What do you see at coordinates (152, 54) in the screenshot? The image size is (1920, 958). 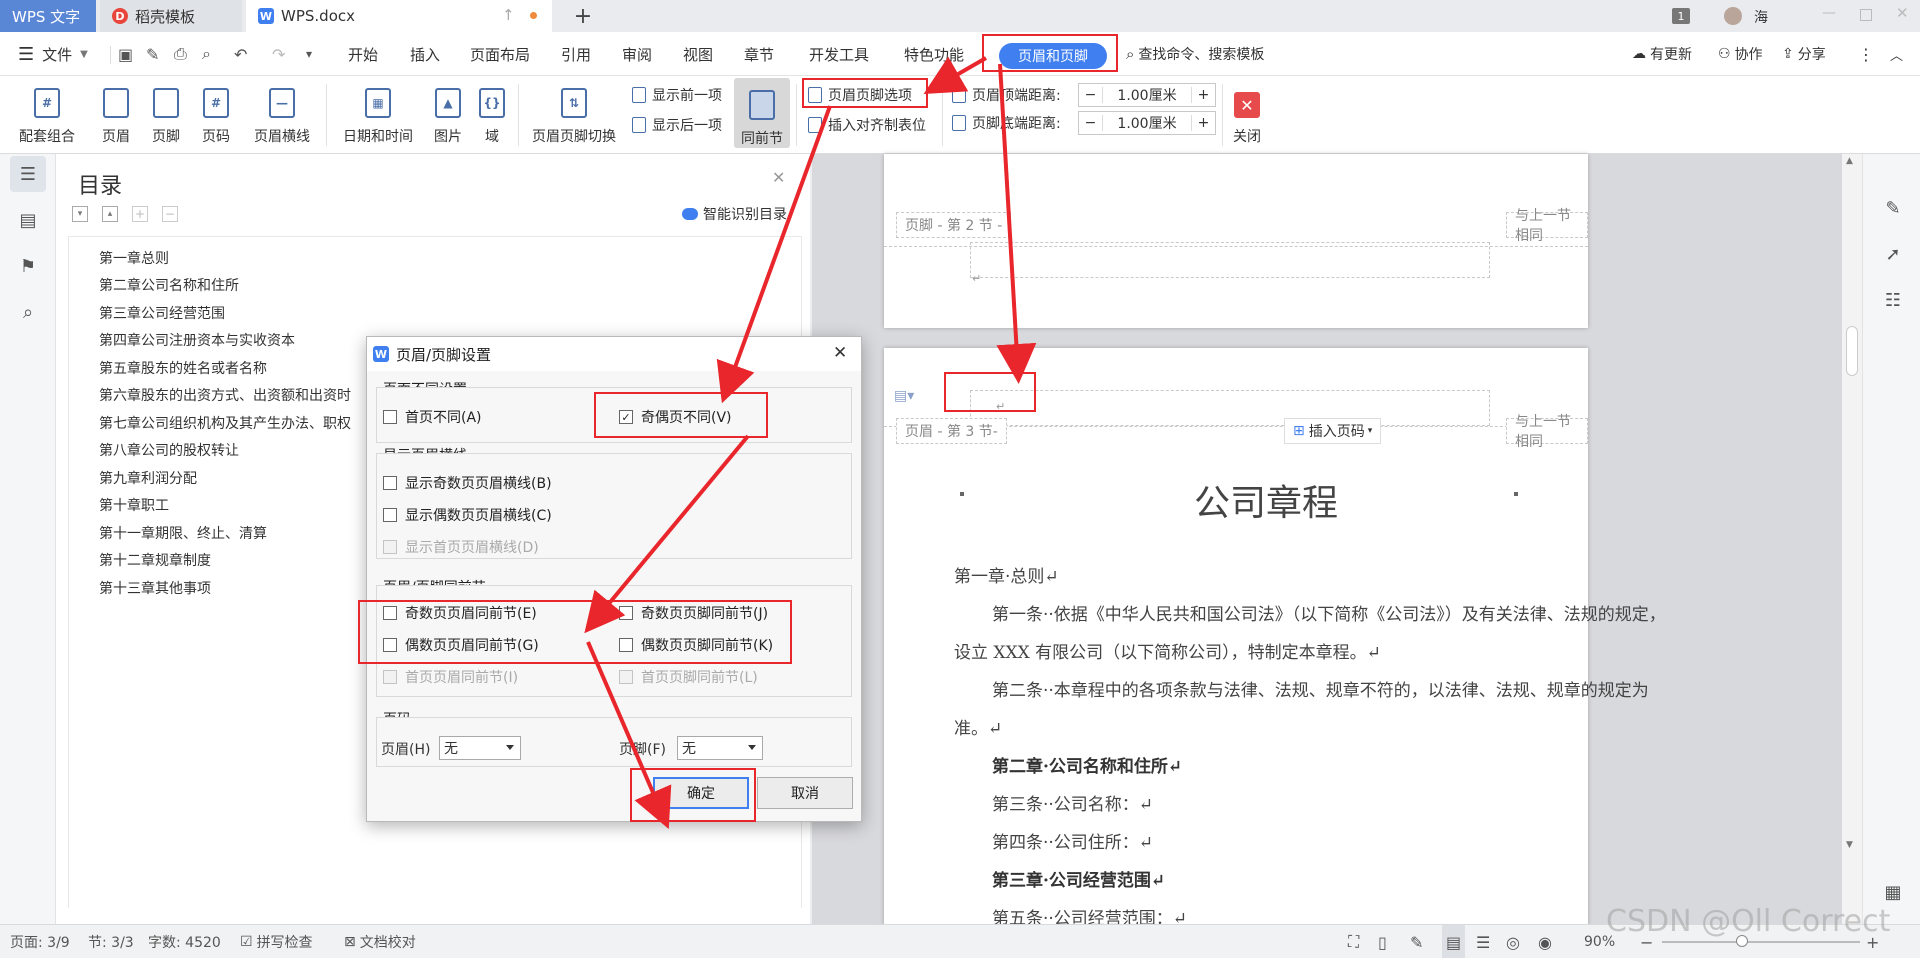 I see `format-painter-icon: ✎` at bounding box center [152, 54].